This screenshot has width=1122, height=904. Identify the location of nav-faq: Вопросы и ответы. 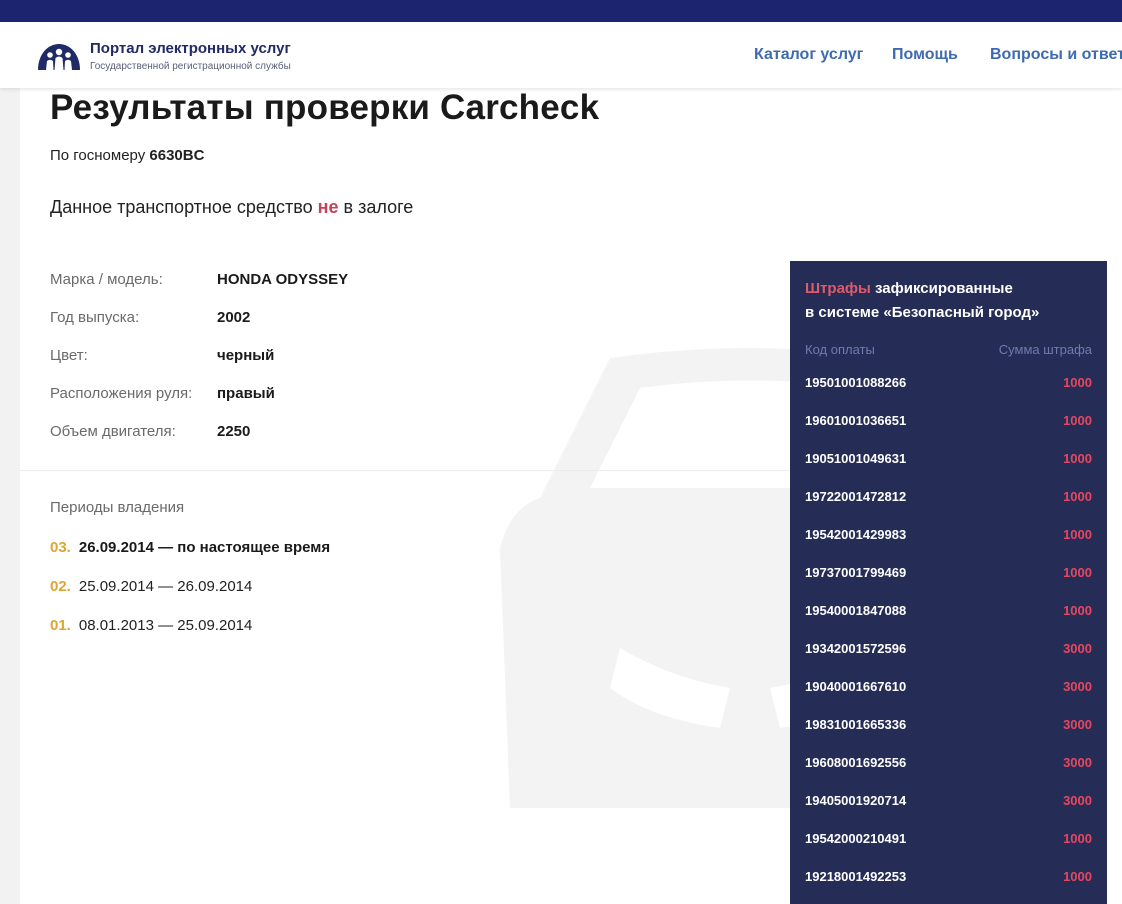
(1056, 55).